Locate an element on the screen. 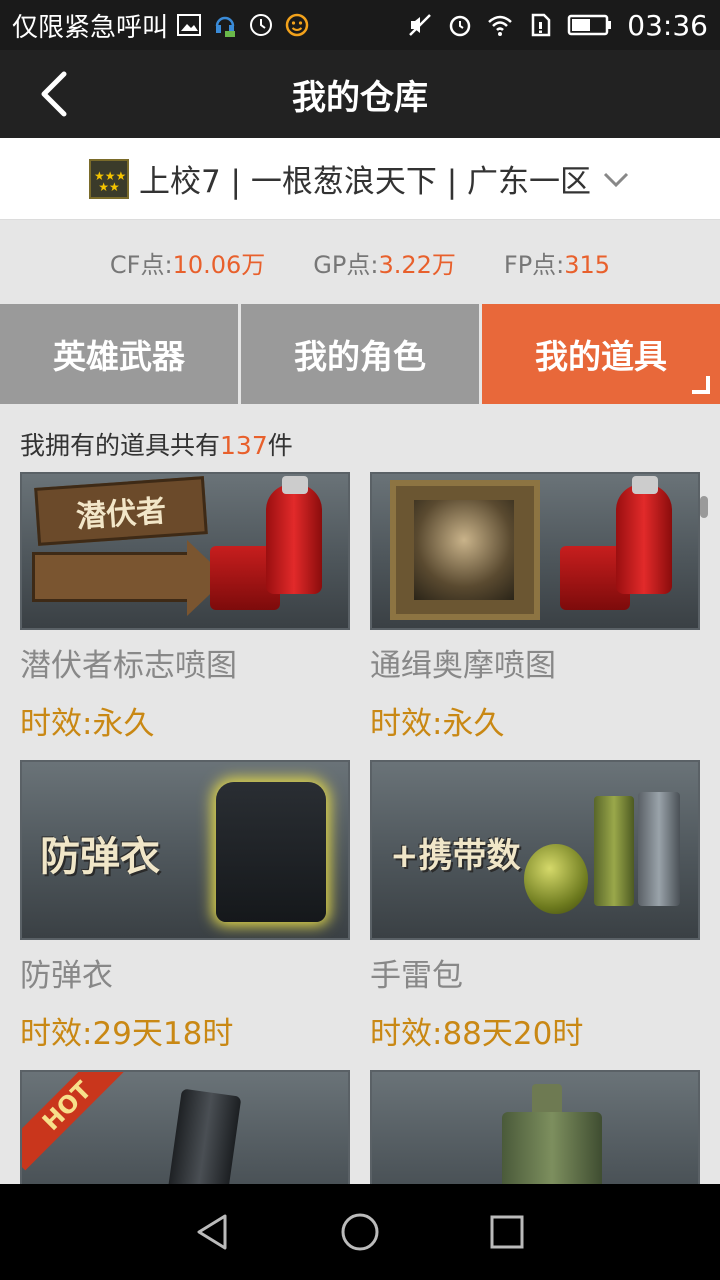 This screenshot has width=720, height=1280. mute-icon is located at coordinates (420, 25).